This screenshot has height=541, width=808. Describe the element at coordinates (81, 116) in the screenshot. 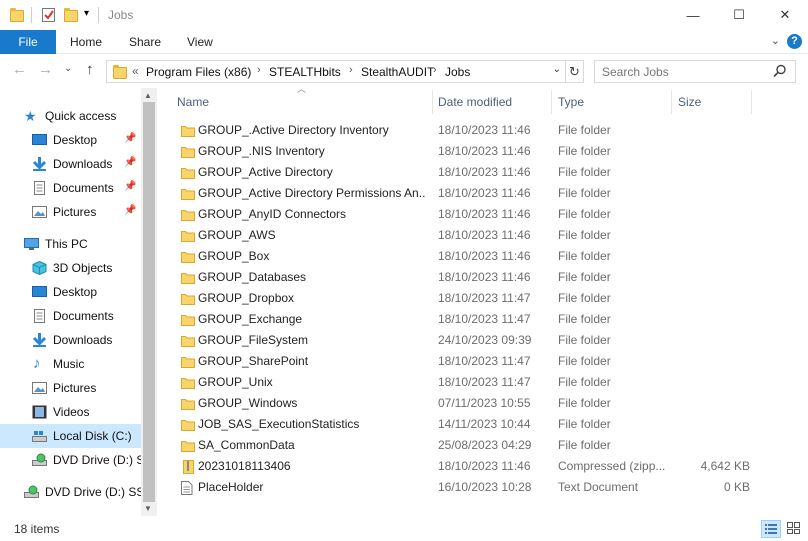

I see `sidebar-item-label: Quick access` at that location.